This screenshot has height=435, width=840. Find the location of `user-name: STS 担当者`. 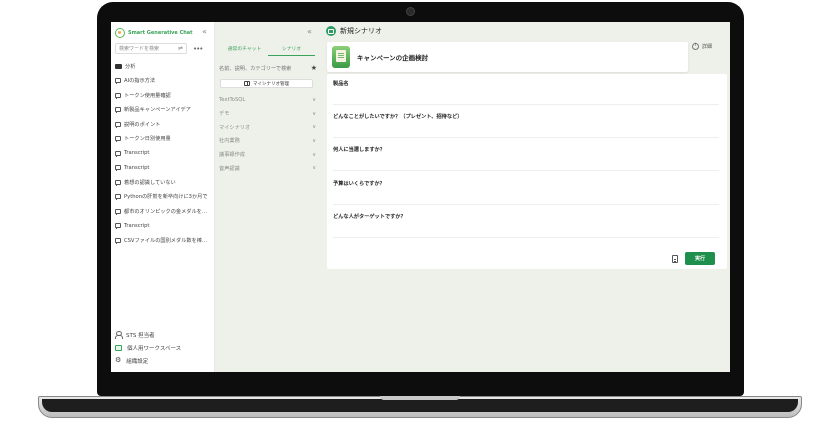

user-name: STS 担当者 is located at coordinates (140, 335).